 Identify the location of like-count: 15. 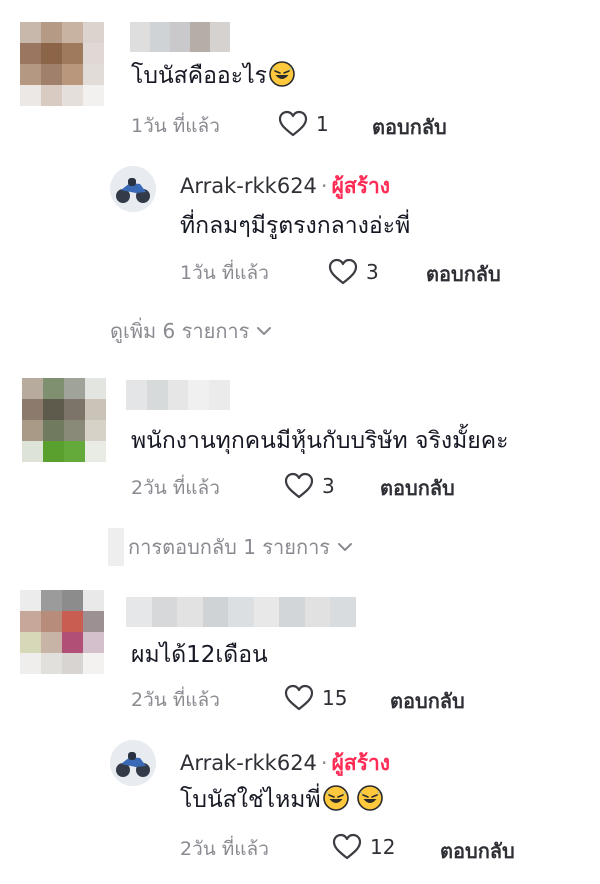
(335, 698).